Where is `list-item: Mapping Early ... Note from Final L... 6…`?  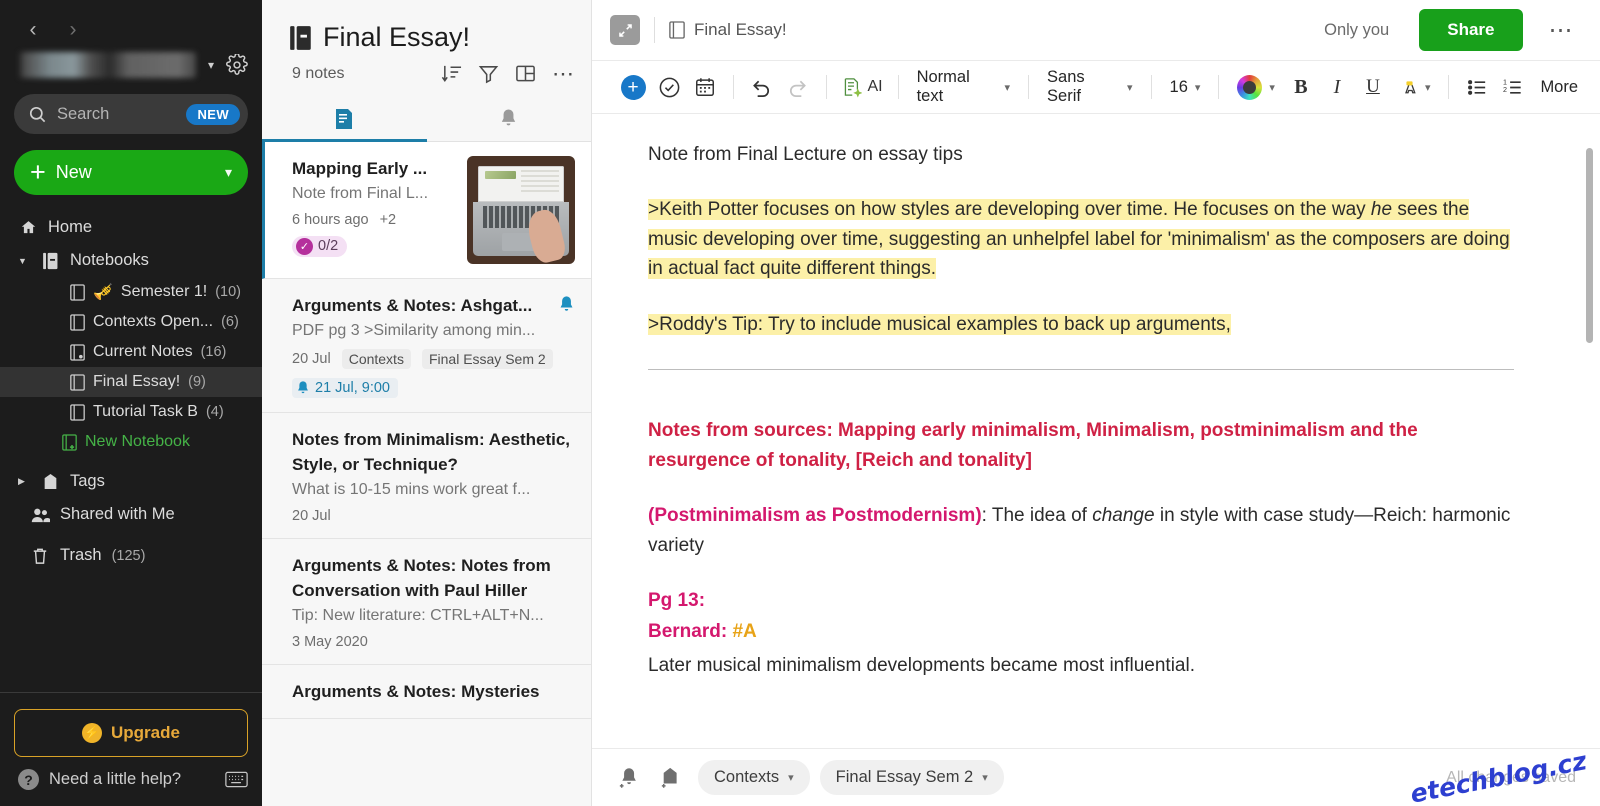
list-item: Mapping Early ... Note from Final L... 6… is located at coordinates (426, 210).